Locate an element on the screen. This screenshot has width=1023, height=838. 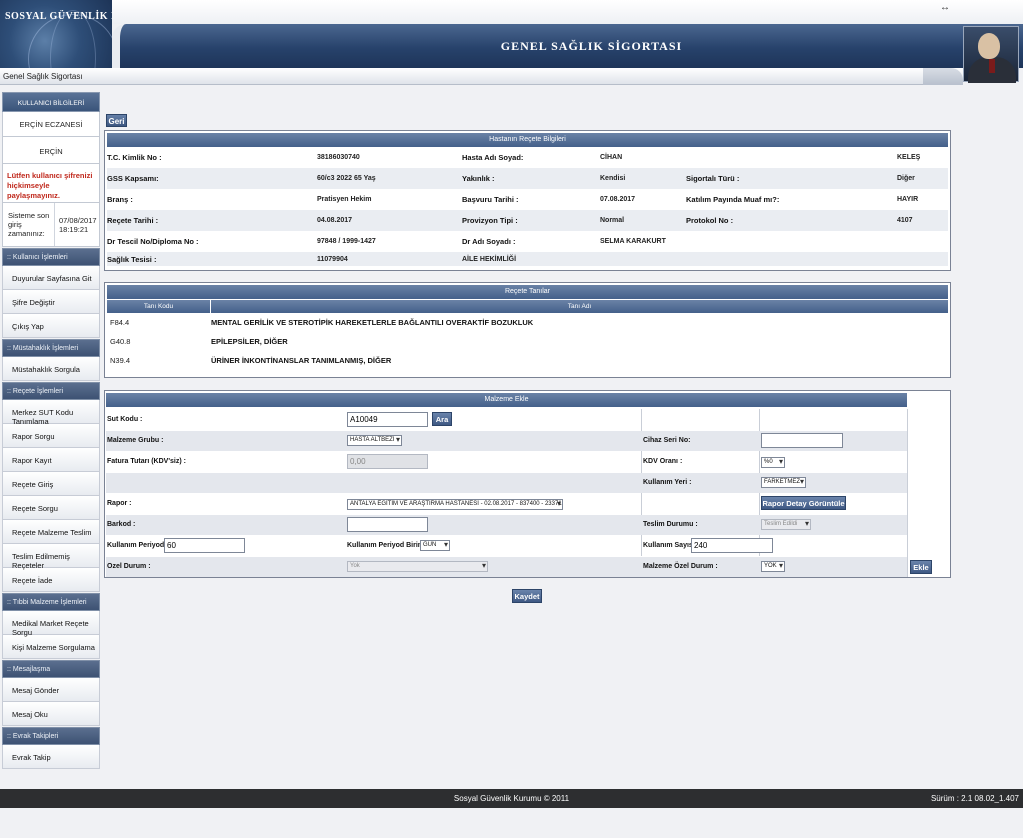
patient-panel-title: Hastanın Reçete Bilgileri is located at coordinates (527, 140).